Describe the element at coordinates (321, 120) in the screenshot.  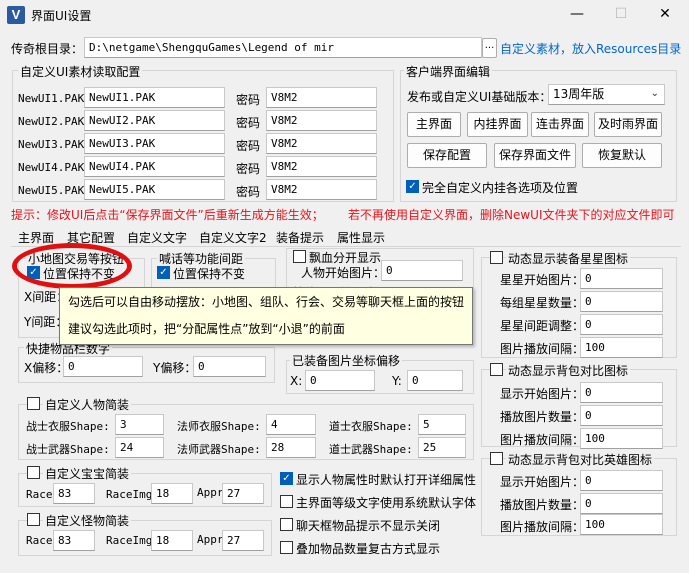
I see `password-input-2: V8M2` at that location.